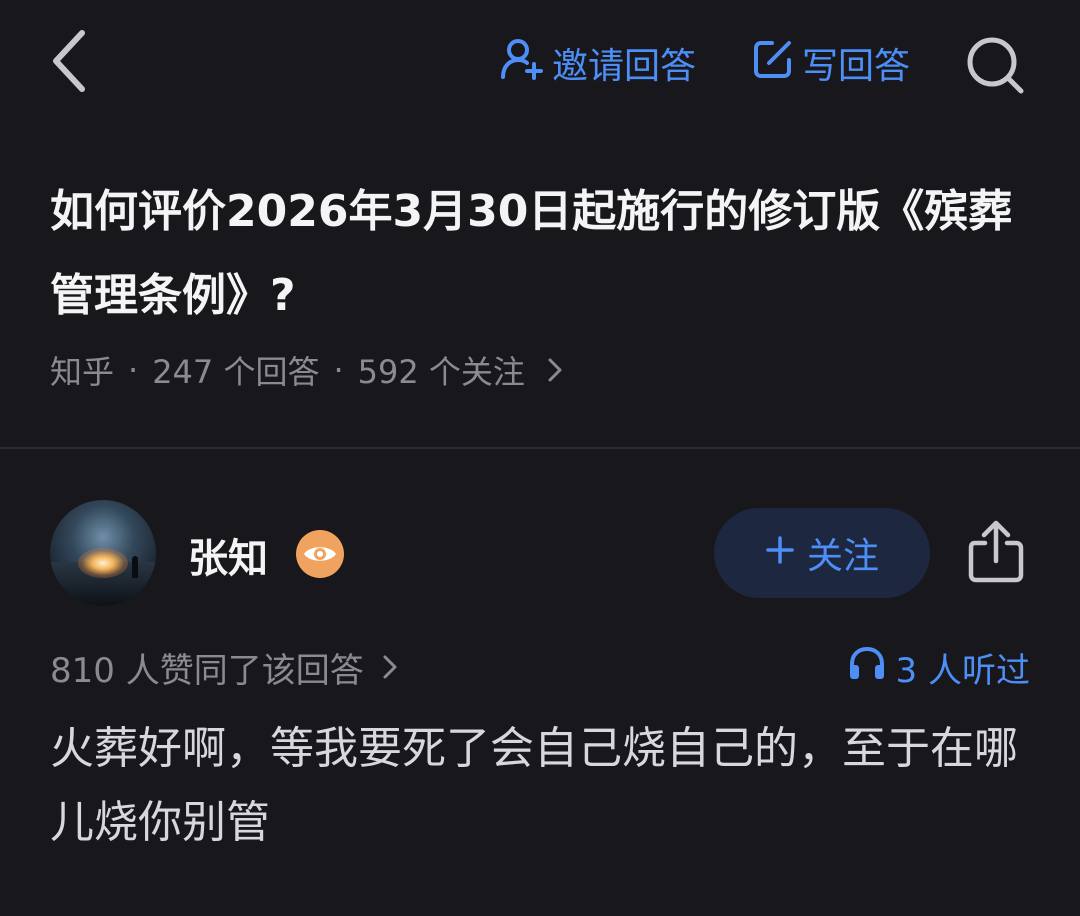 This screenshot has height=916, width=1080. I want to click on answer-count: 247 个回答, so click(236, 372).